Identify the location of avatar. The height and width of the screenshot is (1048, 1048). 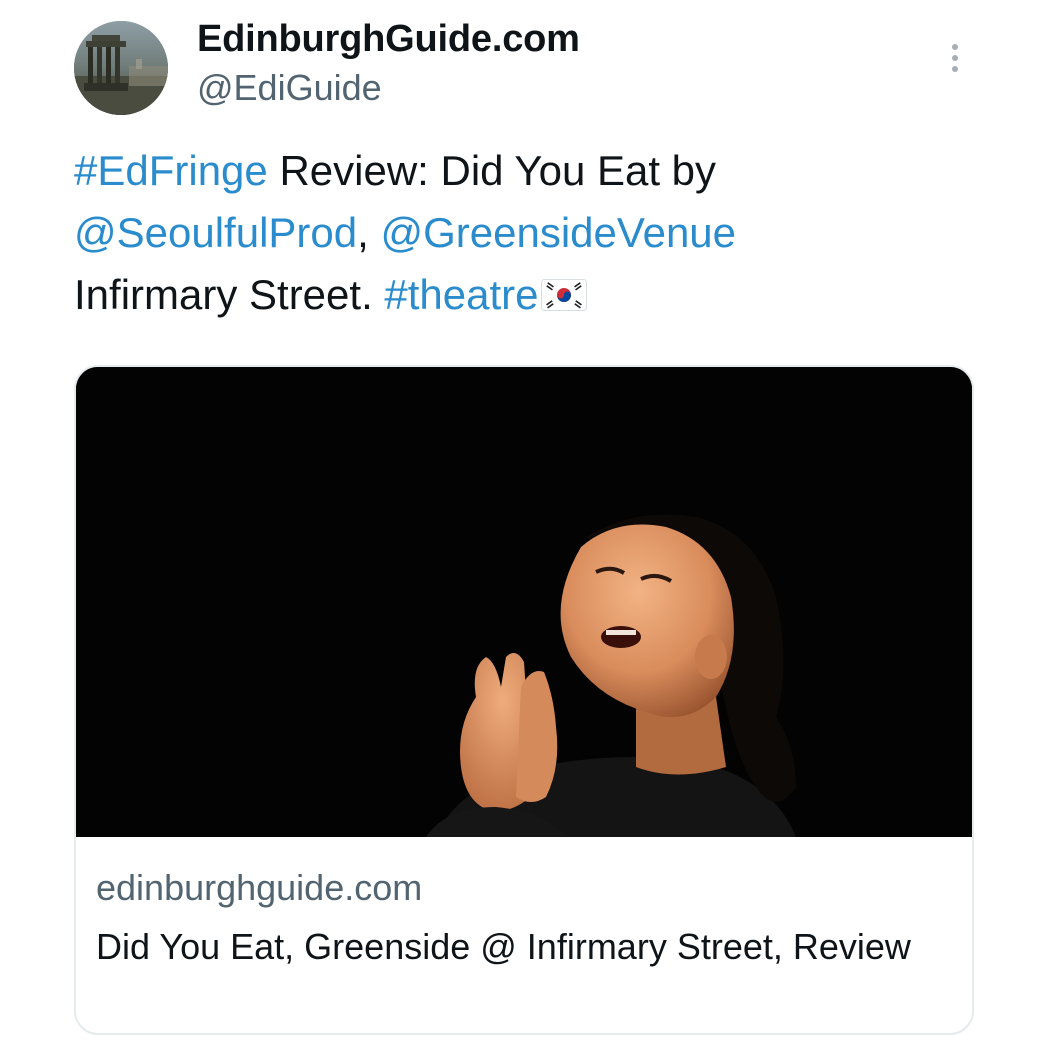
(121, 68).